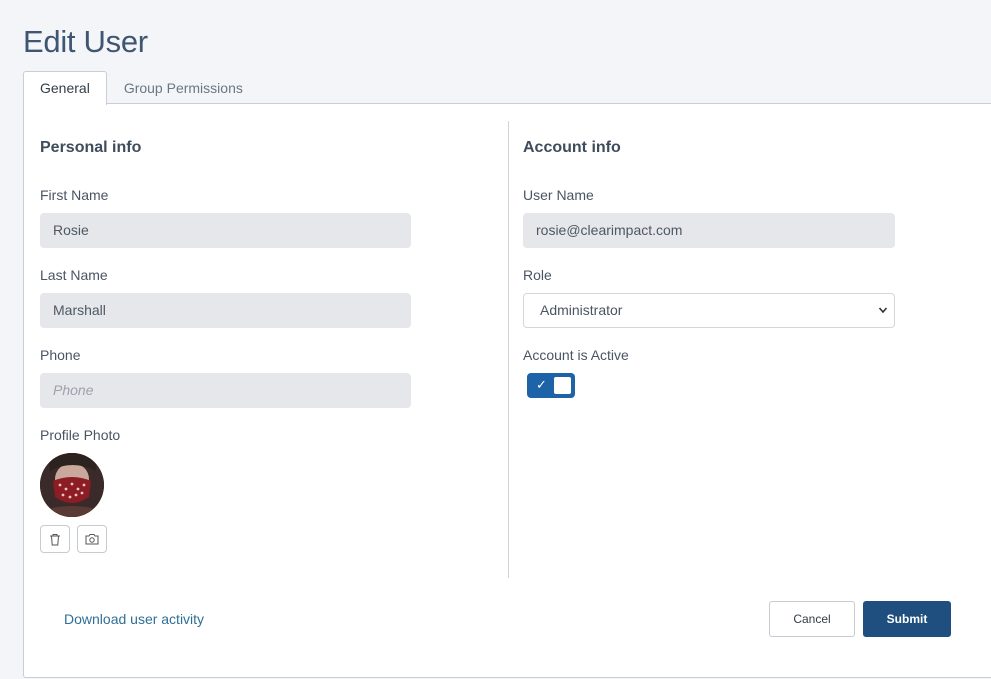  I want to click on camera-icon, so click(92, 539).